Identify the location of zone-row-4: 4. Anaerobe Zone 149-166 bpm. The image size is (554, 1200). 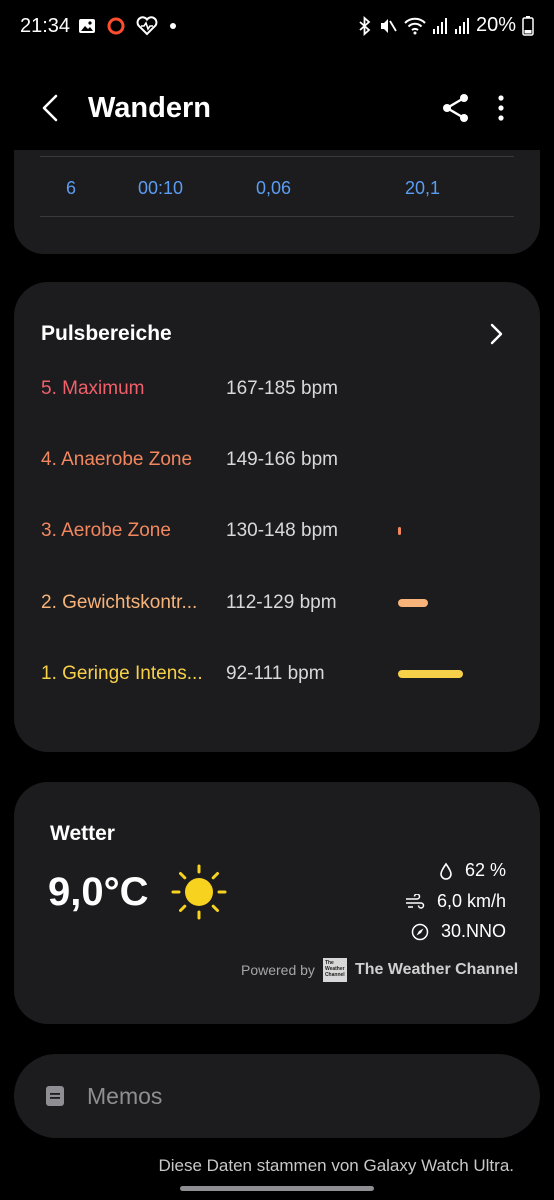
(281, 464).